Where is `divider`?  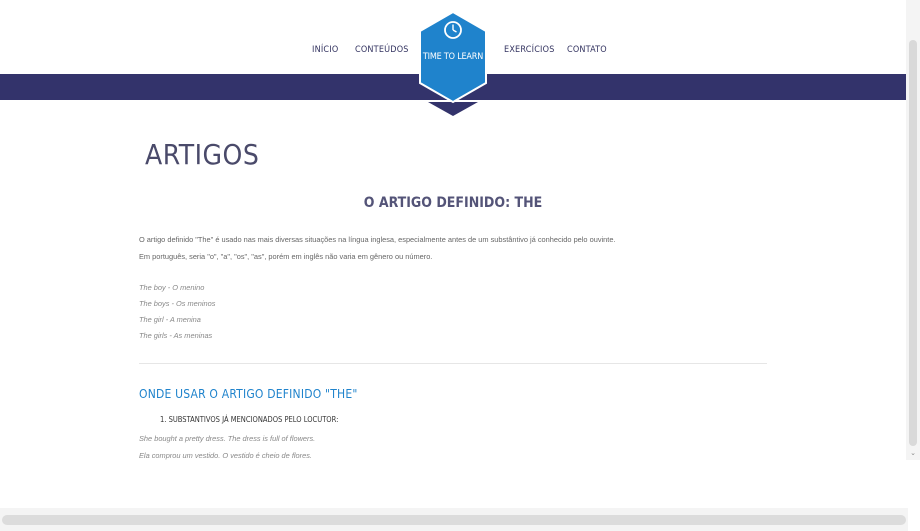
divider is located at coordinates (453, 363).